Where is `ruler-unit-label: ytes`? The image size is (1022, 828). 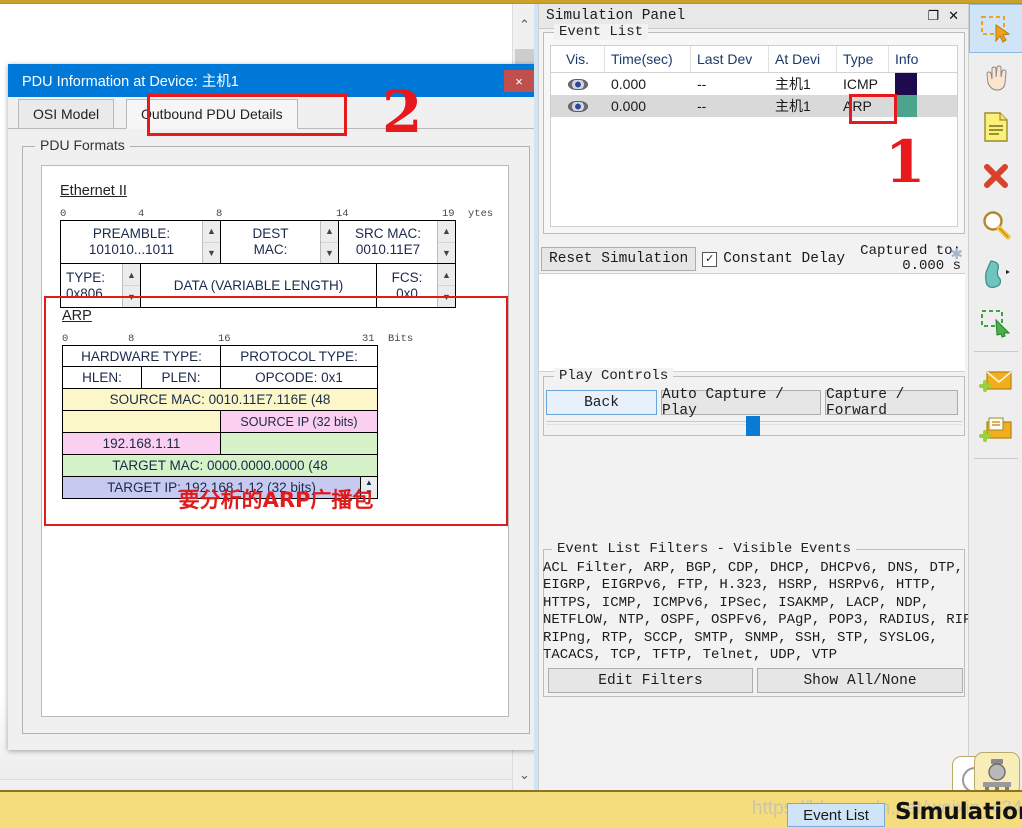
ruler-unit-label: ytes is located at coordinates (481, 214).